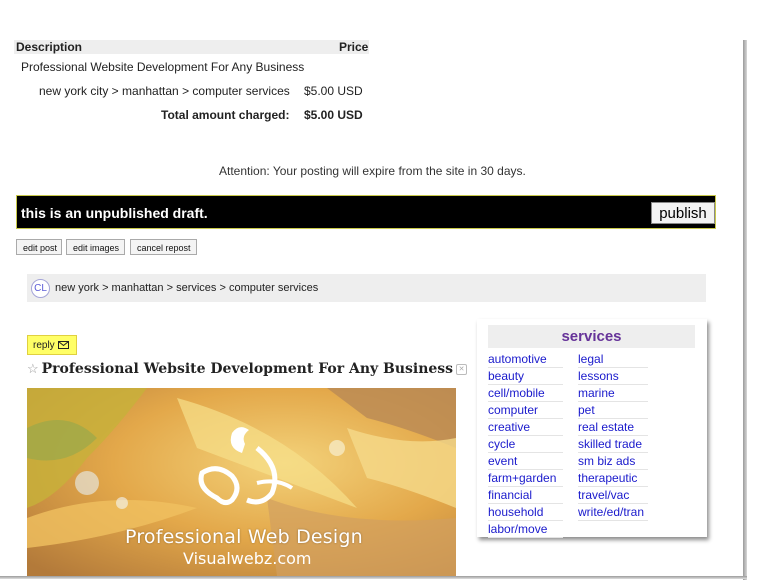  I want to click on services-link-marine: marine, so click(613, 393).